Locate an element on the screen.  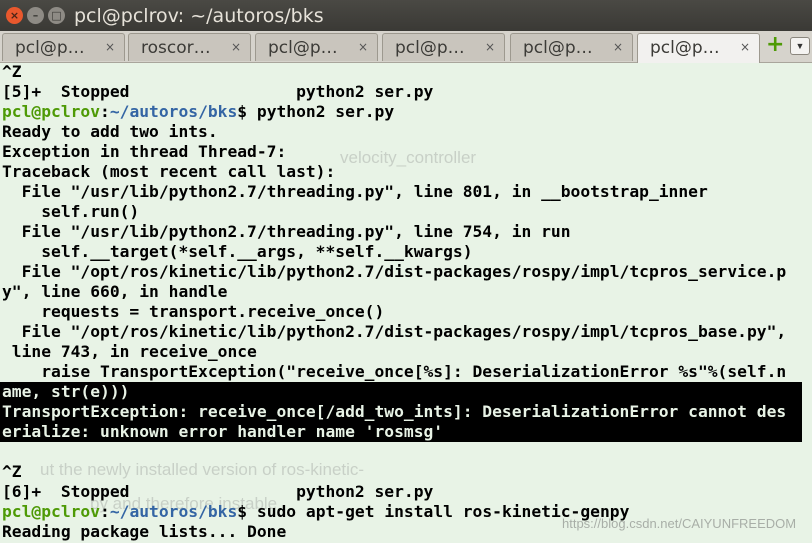
terminal-line: Traceback (most recent call last): is located at coordinates (169, 171).